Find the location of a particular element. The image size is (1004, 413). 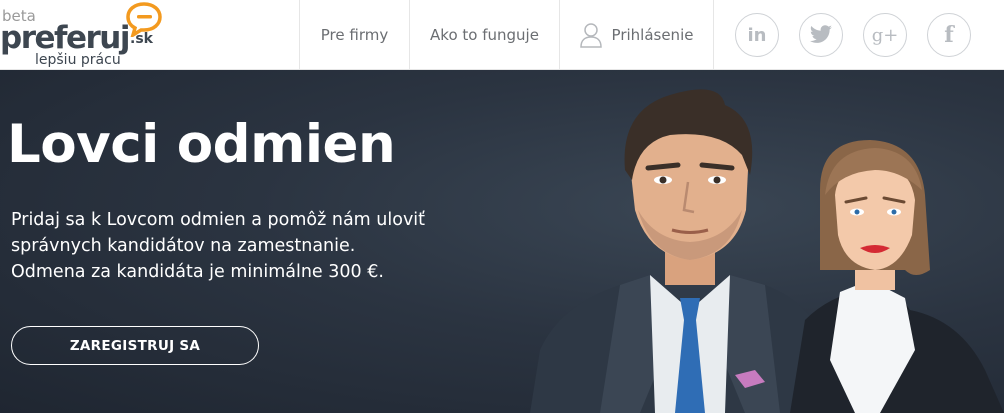

nav-link-for-companies: Pre firmy is located at coordinates (354, 35).